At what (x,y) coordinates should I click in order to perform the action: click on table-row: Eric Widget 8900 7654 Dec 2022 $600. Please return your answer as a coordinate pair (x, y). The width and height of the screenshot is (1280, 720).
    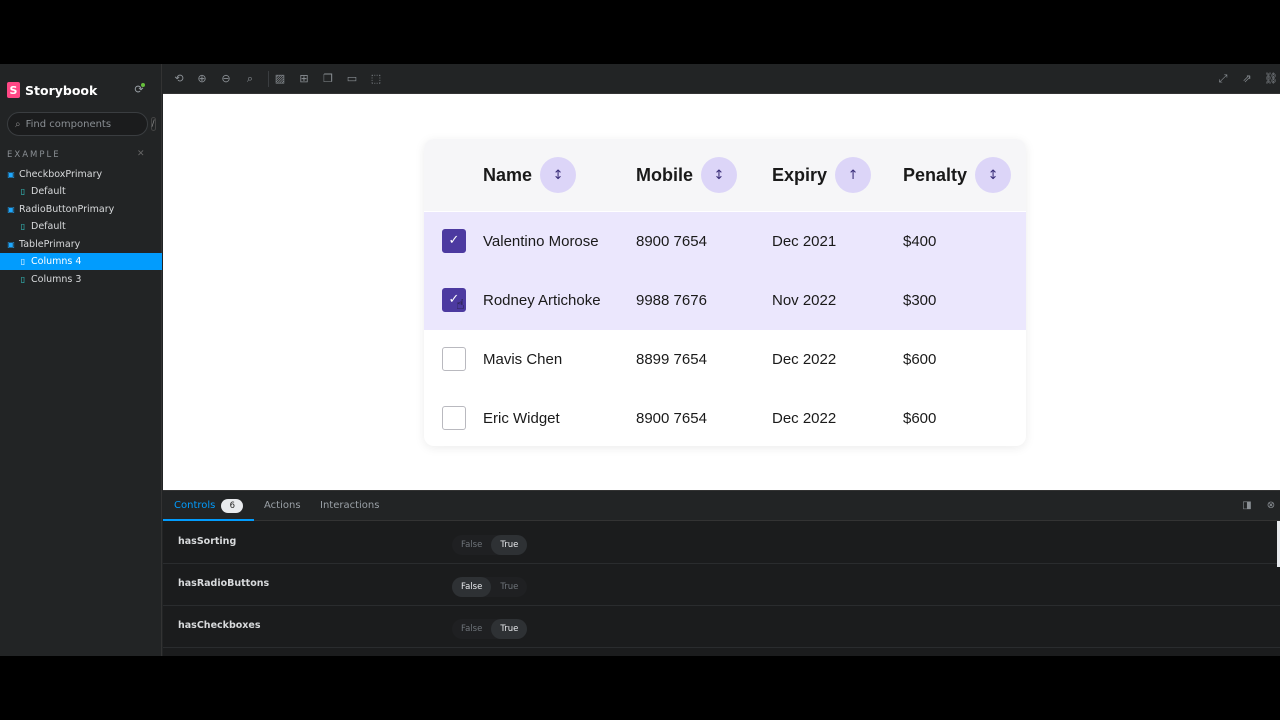
    Looking at the image, I should click on (725, 417).